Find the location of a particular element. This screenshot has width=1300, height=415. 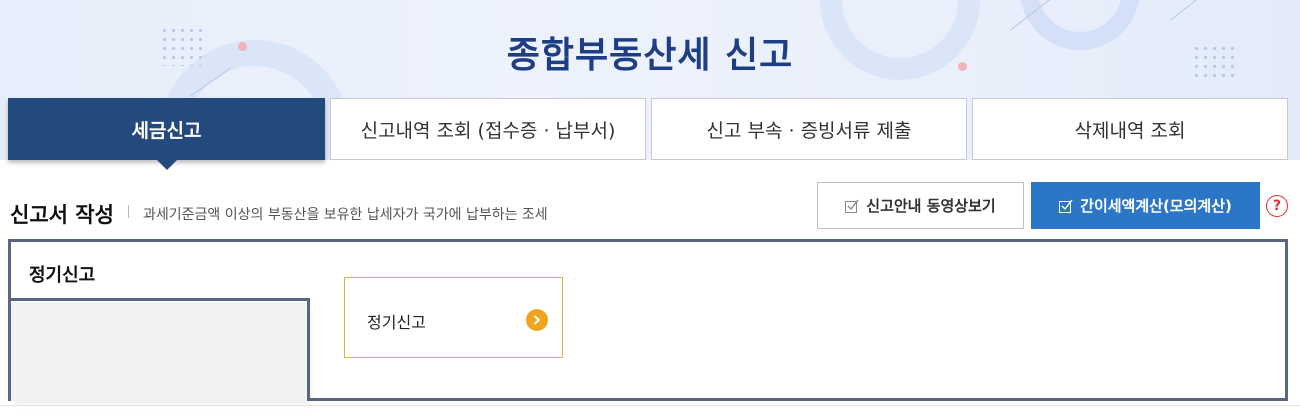

section-description: 과세기준금액 이상의 부동산을 보유한 납세자가 국가에 납부하는 조세 is located at coordinates (345, 215).